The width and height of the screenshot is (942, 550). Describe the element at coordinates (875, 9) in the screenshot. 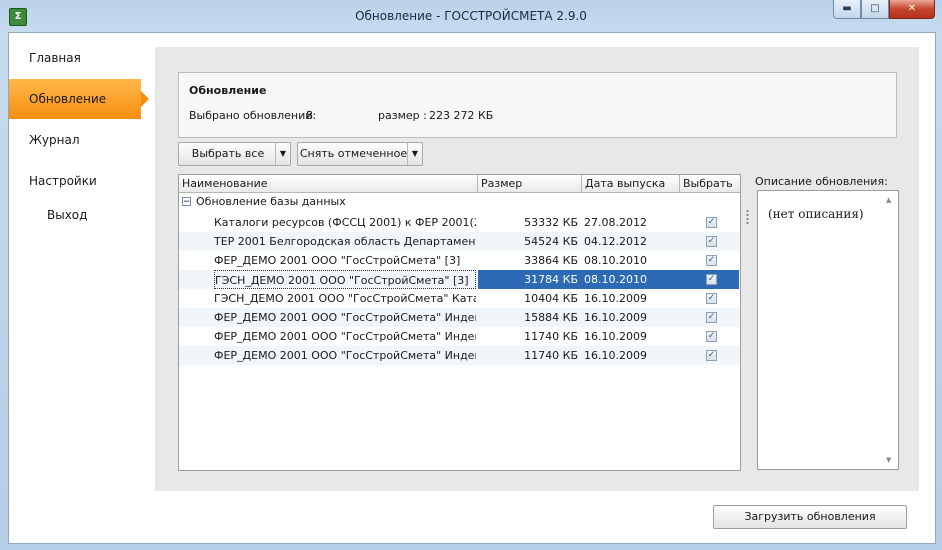

I see `maximize-button: □` at that location.